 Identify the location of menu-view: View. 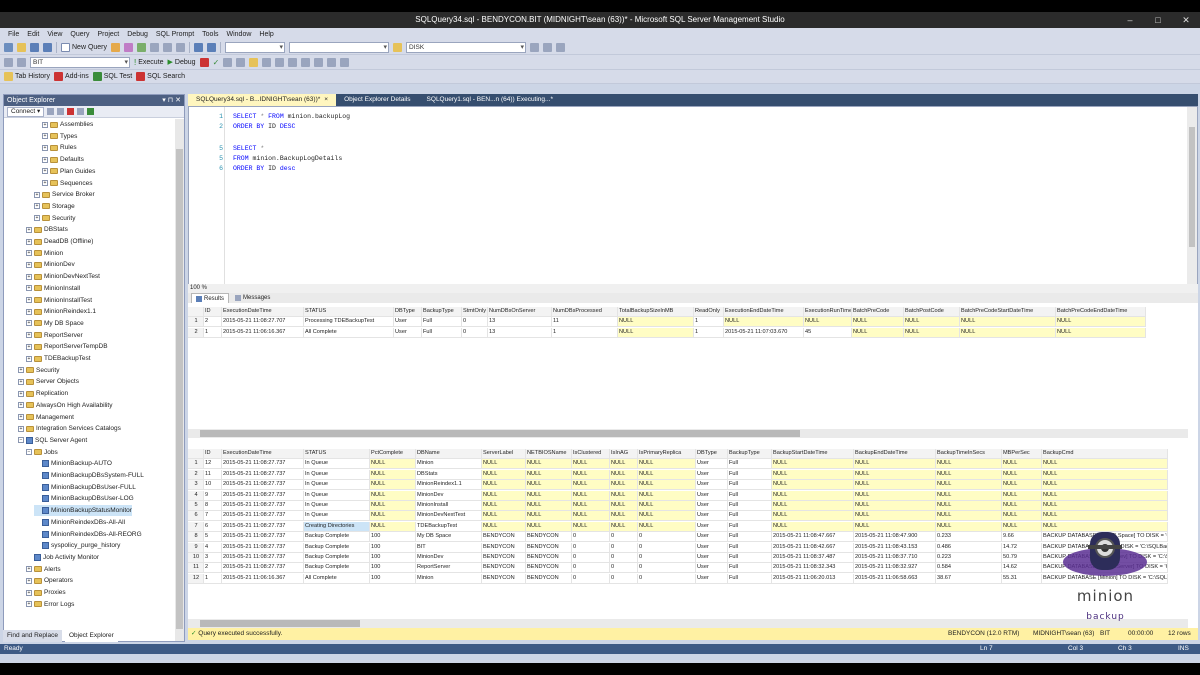
(54, 34).